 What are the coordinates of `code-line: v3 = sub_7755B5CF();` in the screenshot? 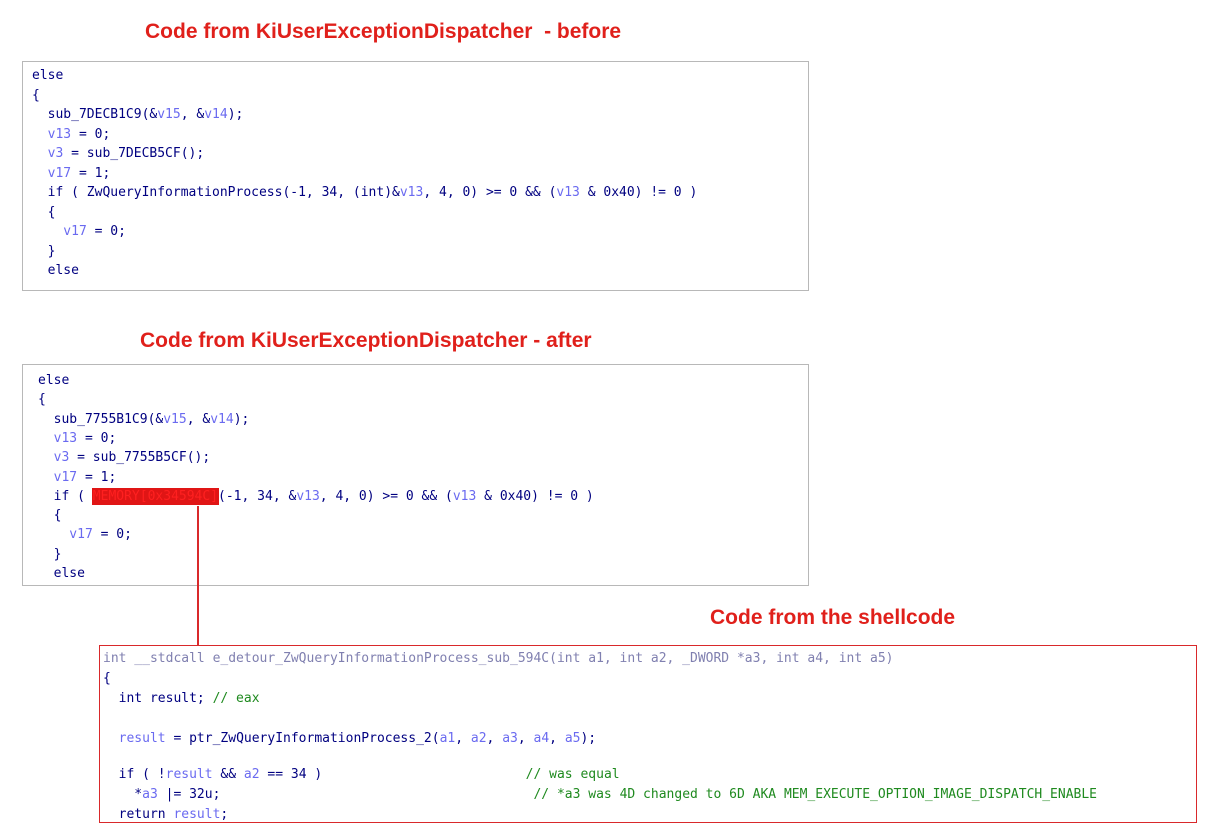 It's located at (124, 457).